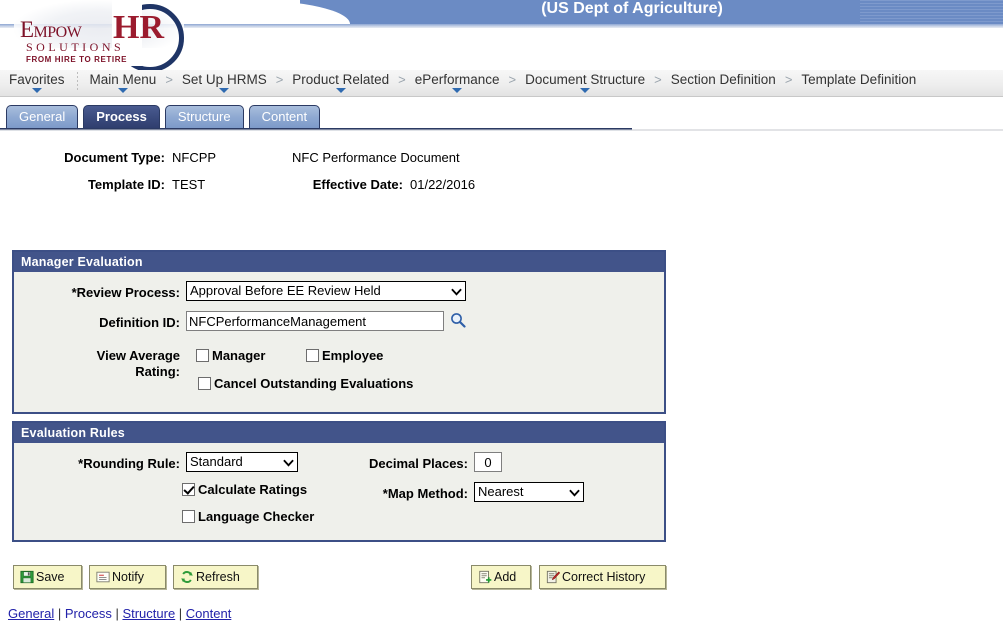 This screenshot has height=626, width=1003. Describe the element at coordinates (108, 35) in the screenshot. I see `empowhr-logo: Empow HR SOLUTIONS FROM HIRE TO RETIRE` at that location.